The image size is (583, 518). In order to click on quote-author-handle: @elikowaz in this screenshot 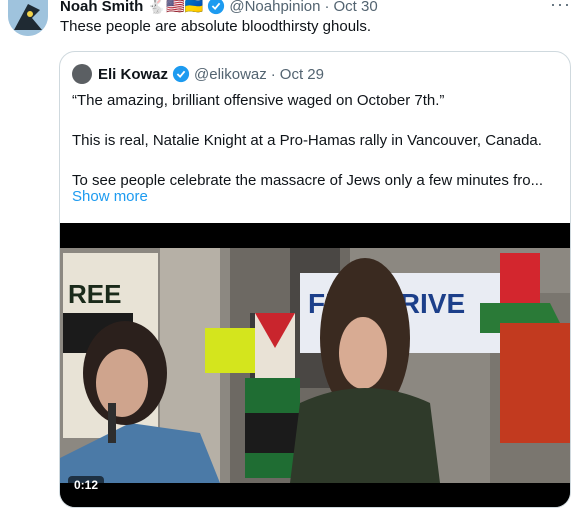, I will do `click(230, 74)`.